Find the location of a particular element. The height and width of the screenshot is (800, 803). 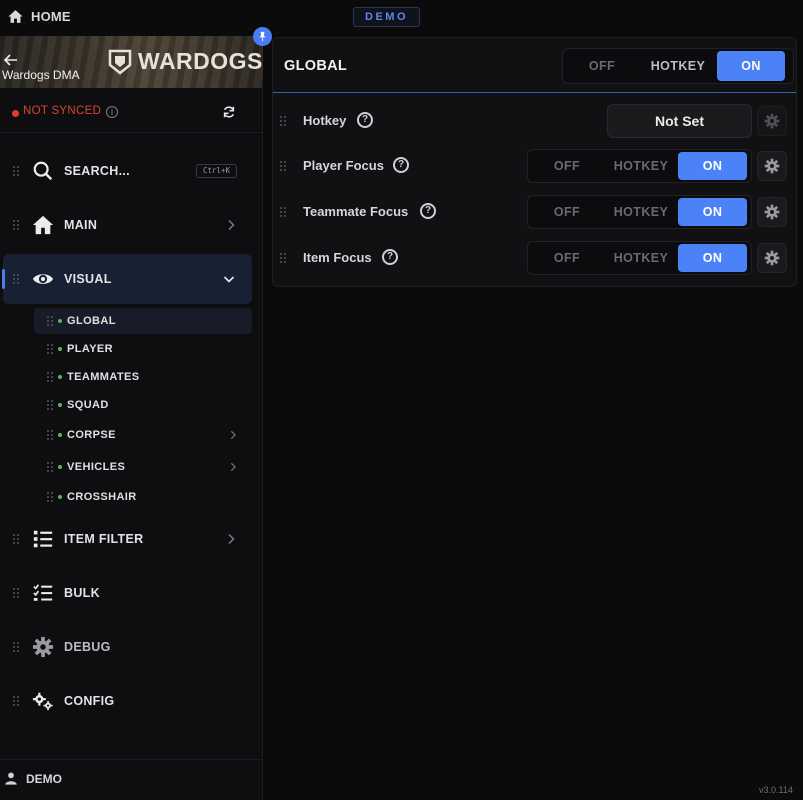

sidebar-banner: Wardogs DMA WARDOGS is located at coordinates (131, 62).